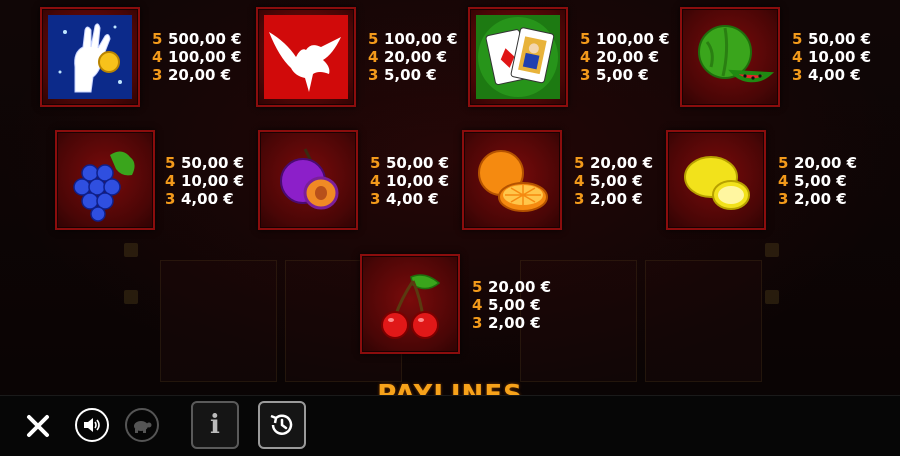  I want to click on paytable-lemon: 5 20,00 € 4 5,00 € 3 2,00 €, so click(817, 181).